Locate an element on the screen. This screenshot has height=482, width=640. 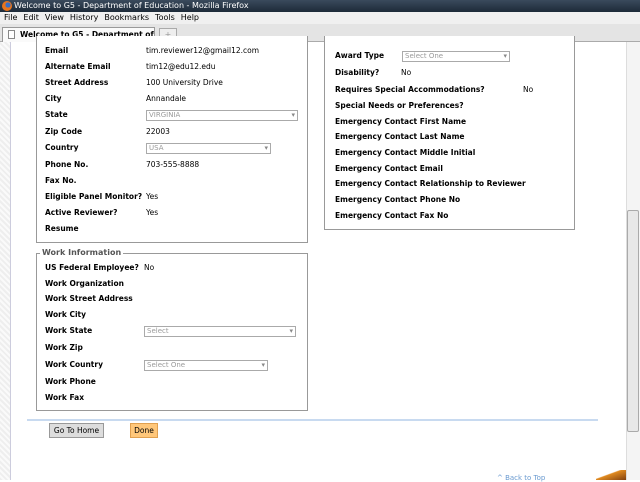
field-label: Work Street Address is located at coordinates (89, 298).